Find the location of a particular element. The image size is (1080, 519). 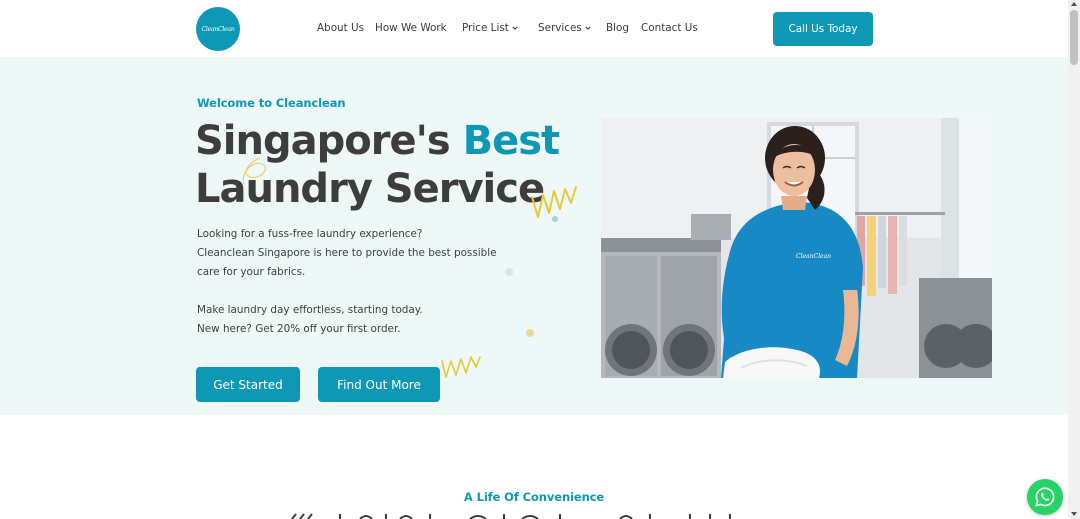

nav-label: How We Work is located at coordinates (411, 28).